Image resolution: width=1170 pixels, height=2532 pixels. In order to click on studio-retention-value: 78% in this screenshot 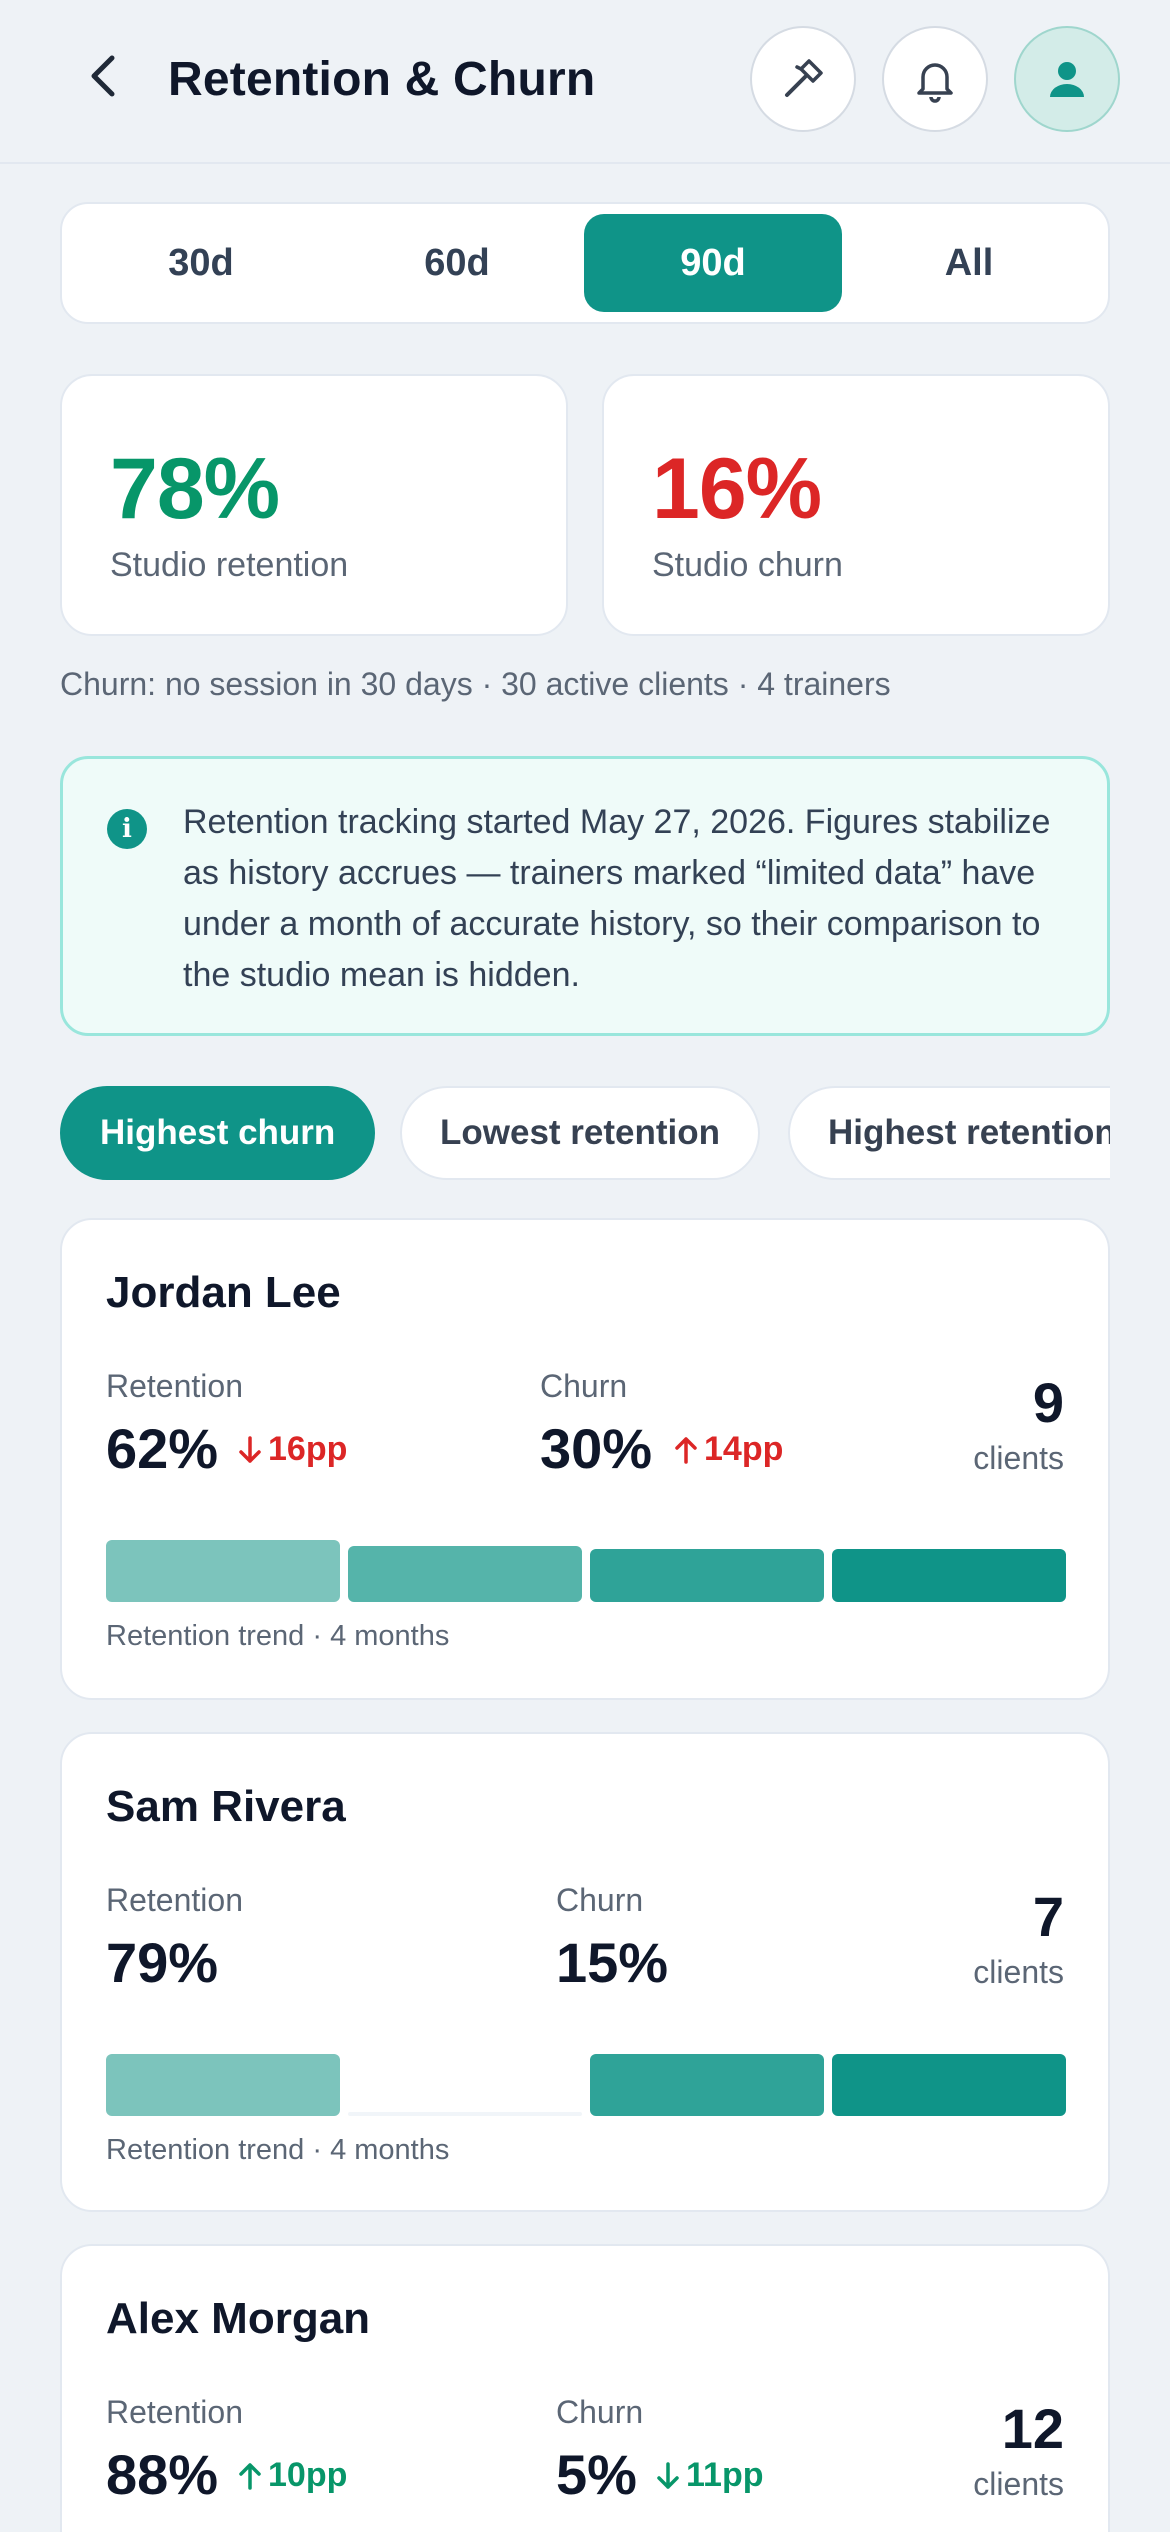, I will do `click(195, 489)`.